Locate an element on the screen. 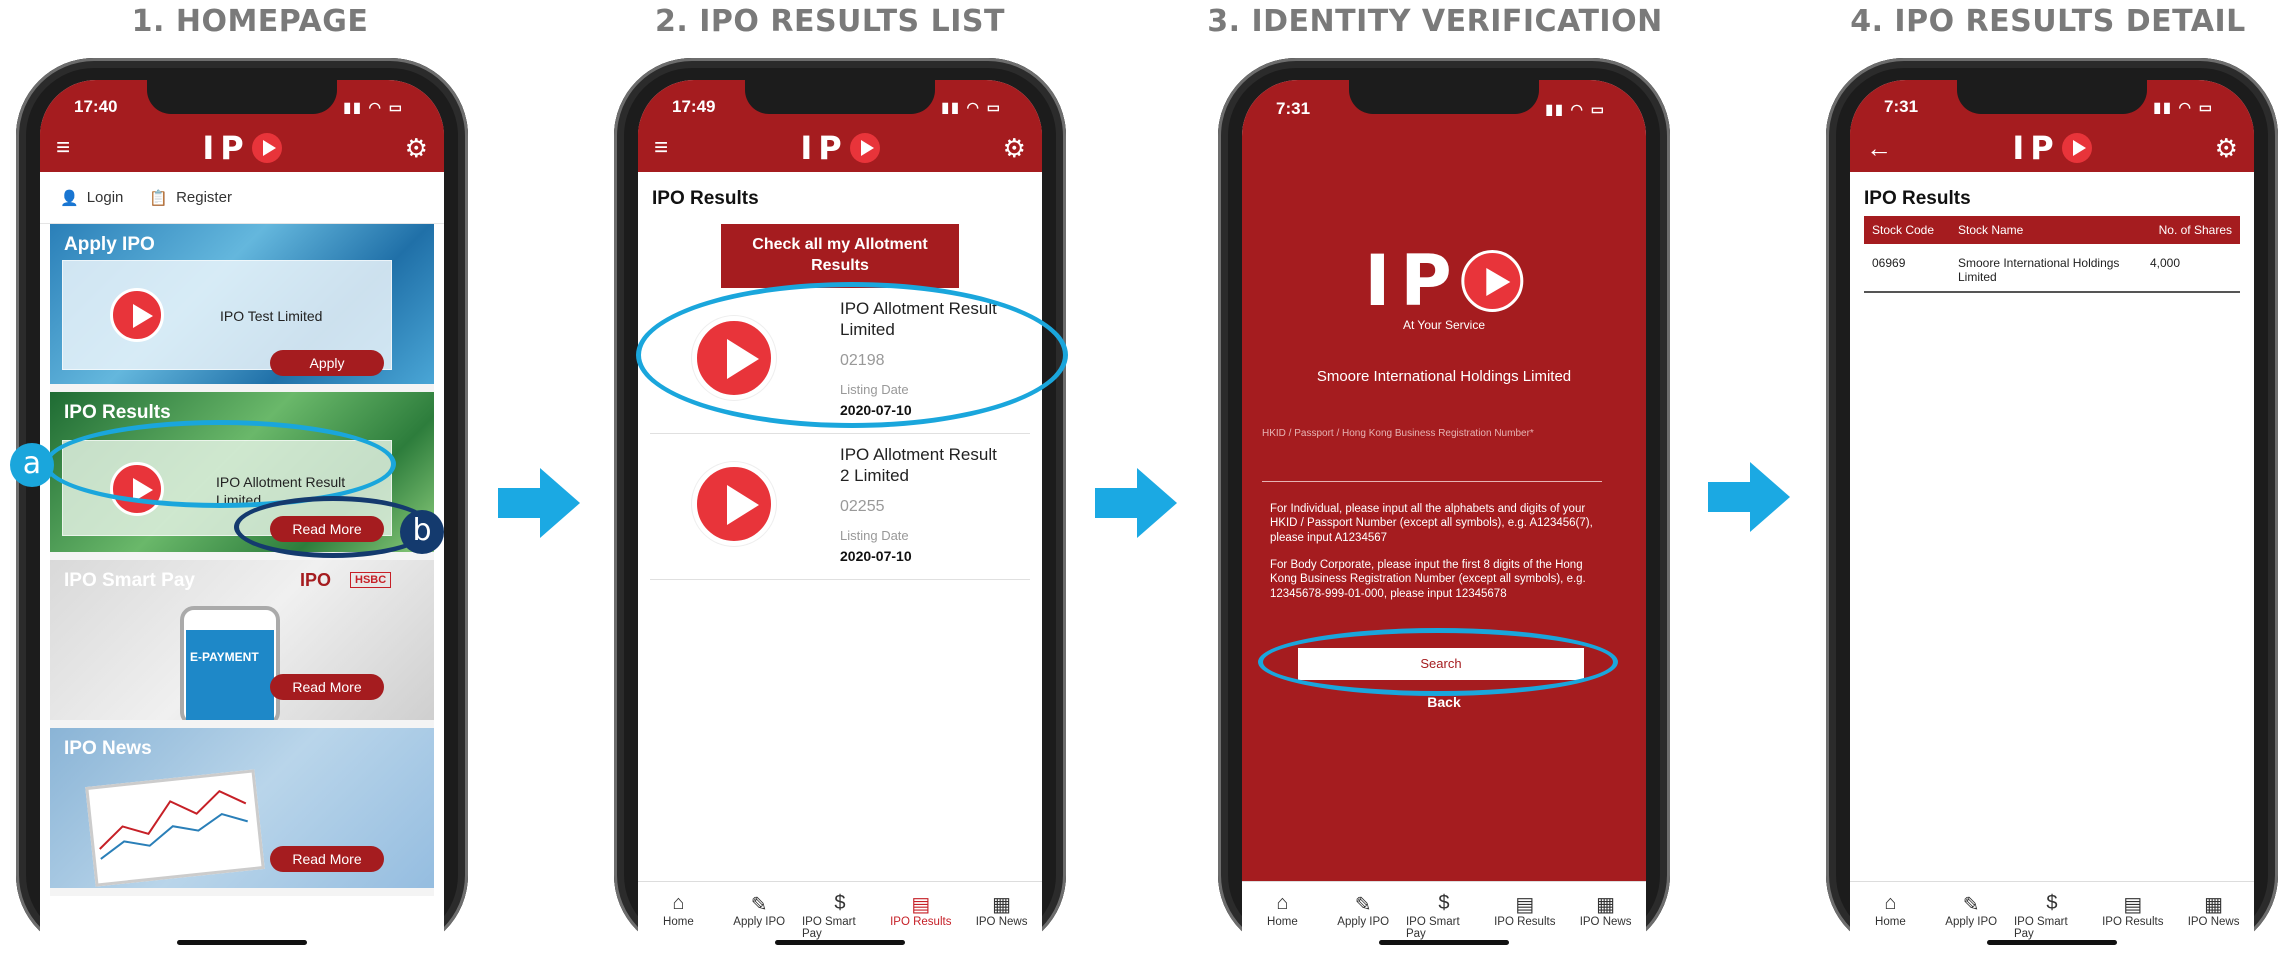  hsbc-badge: HSBC is located at coordinates (371, 580).